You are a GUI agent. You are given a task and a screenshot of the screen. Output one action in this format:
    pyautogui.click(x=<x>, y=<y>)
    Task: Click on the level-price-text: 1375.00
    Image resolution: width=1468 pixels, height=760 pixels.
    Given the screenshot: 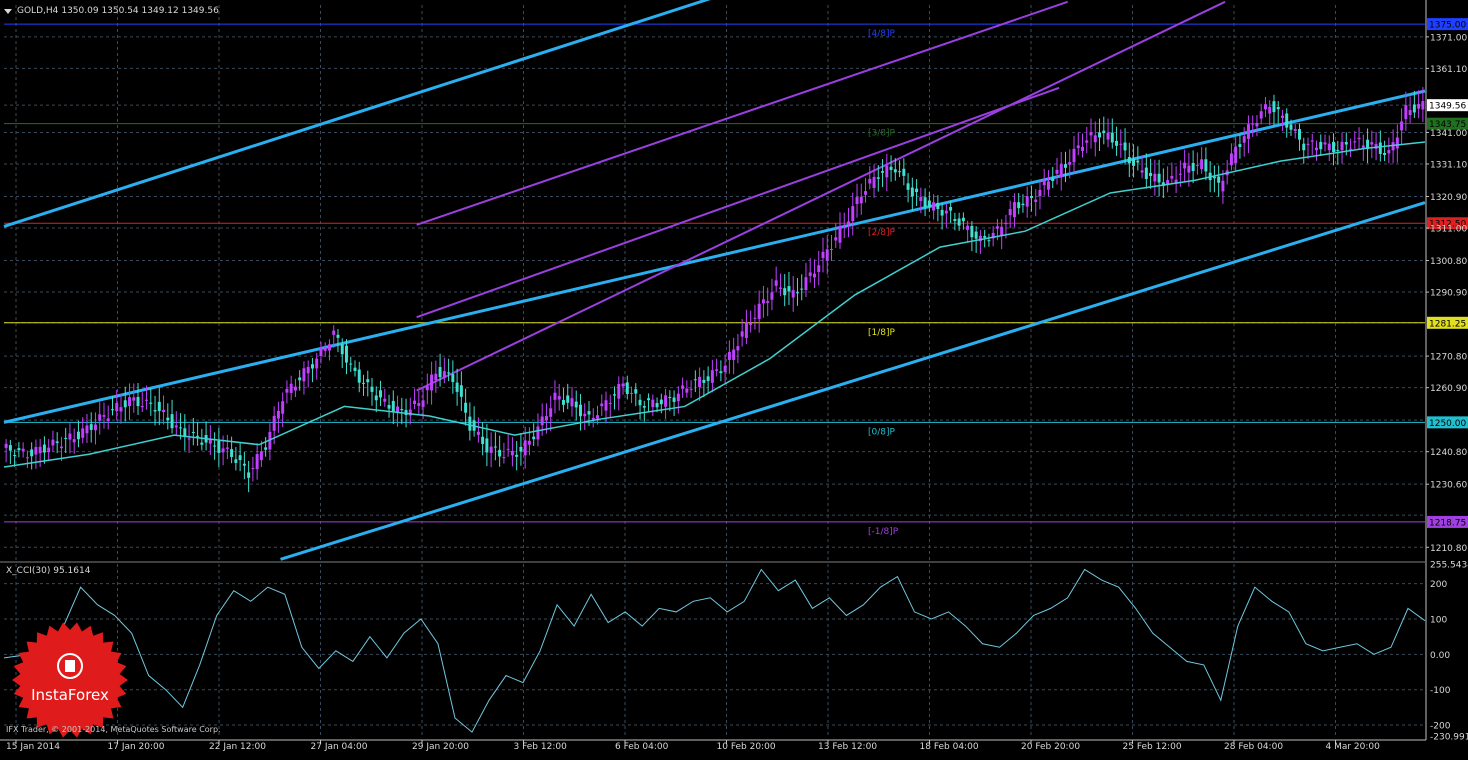 What is the action you would take?
    pyautogui.click(x=1447, y=26)
    